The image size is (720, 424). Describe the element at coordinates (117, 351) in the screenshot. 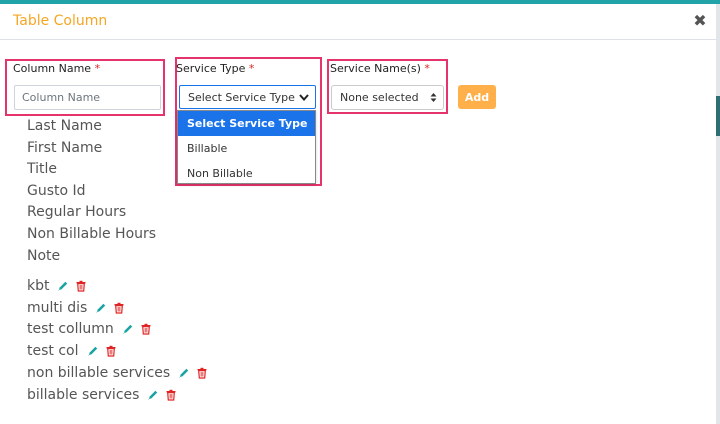

I see `list-item: test col` at that location.